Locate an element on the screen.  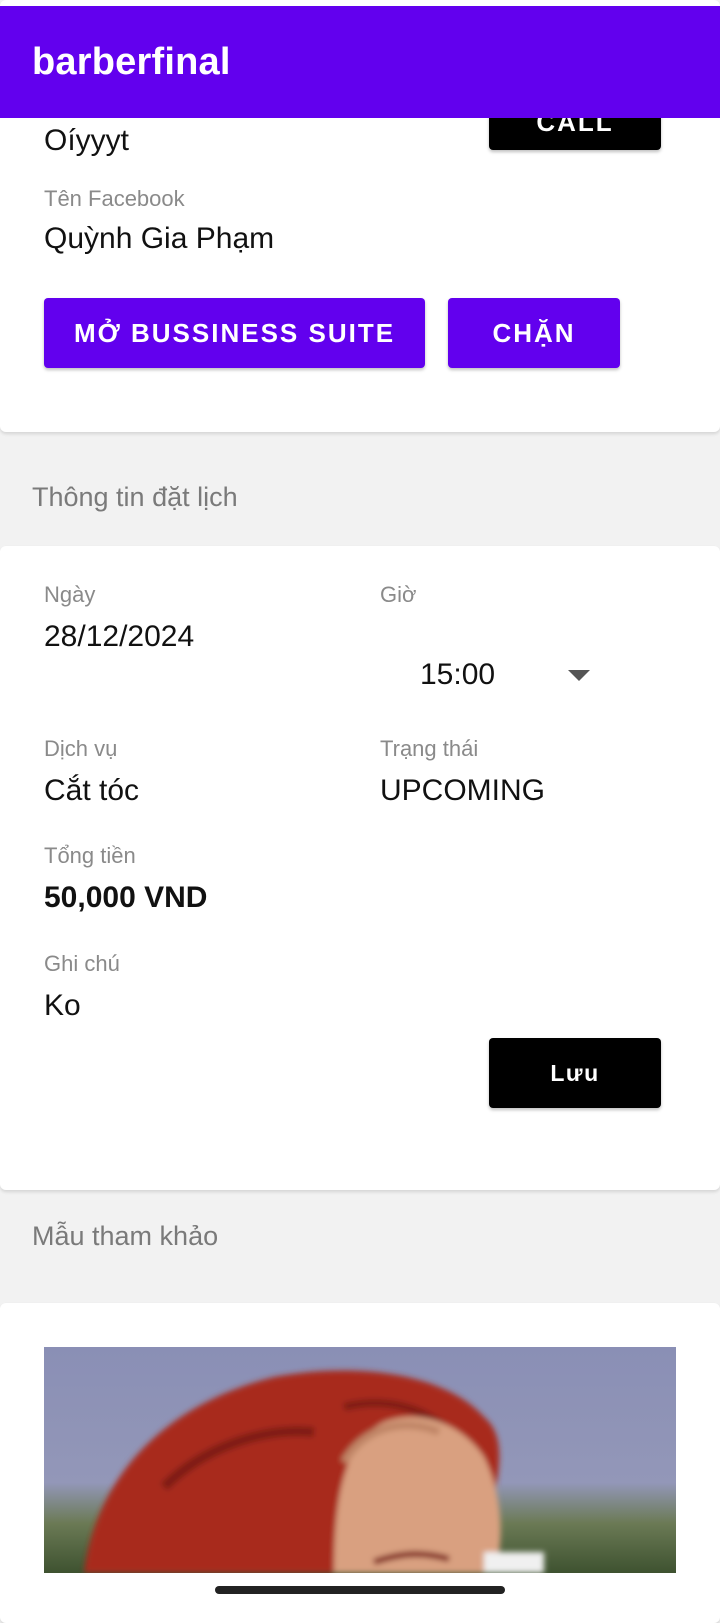
date-value: 28/12/2024 is located at coordinates (119, 636).